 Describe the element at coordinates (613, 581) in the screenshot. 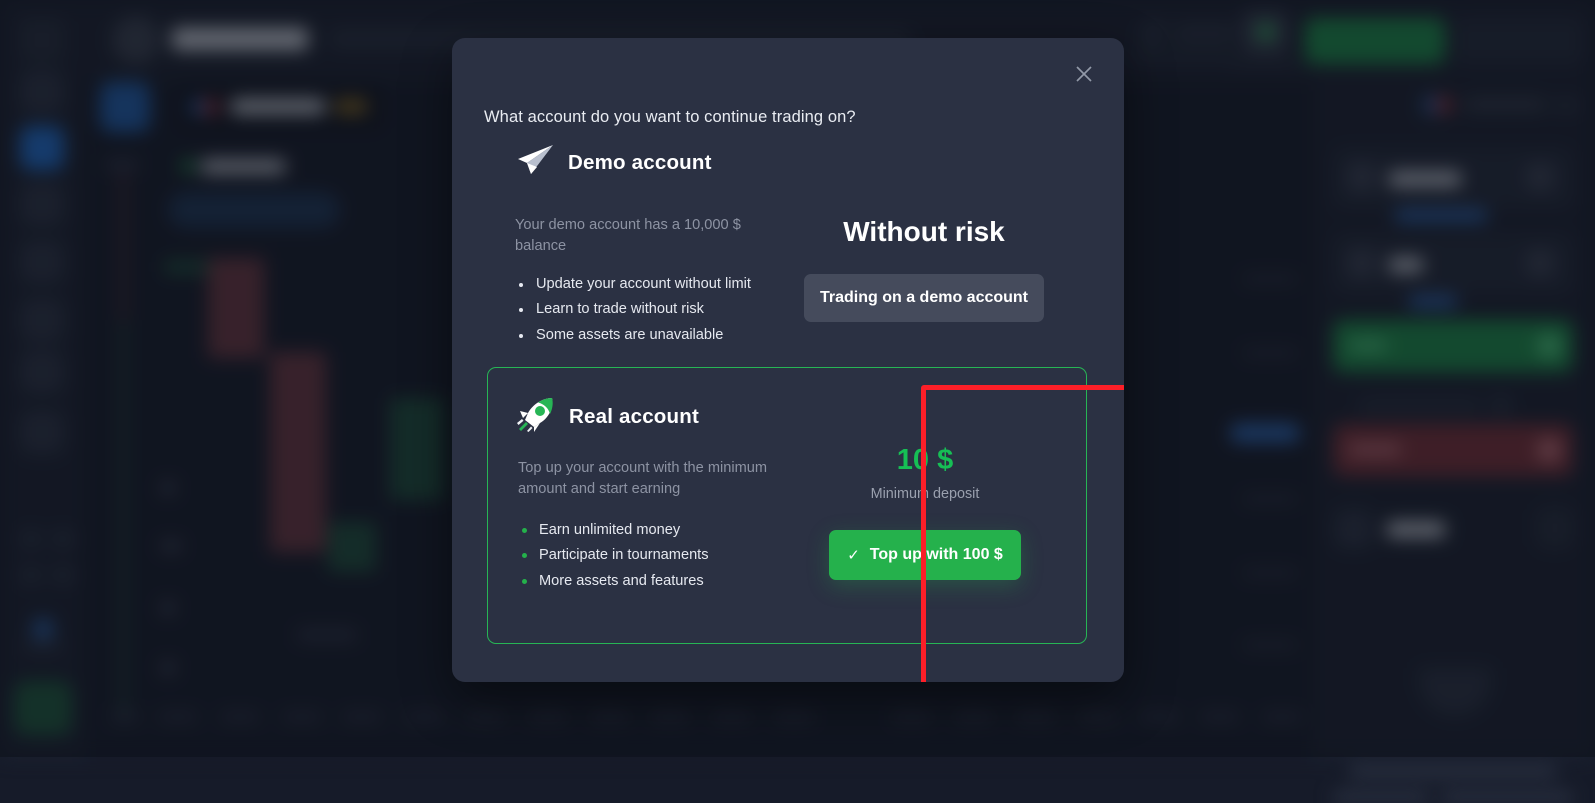

I see `list-item: More assets and features` at that location.